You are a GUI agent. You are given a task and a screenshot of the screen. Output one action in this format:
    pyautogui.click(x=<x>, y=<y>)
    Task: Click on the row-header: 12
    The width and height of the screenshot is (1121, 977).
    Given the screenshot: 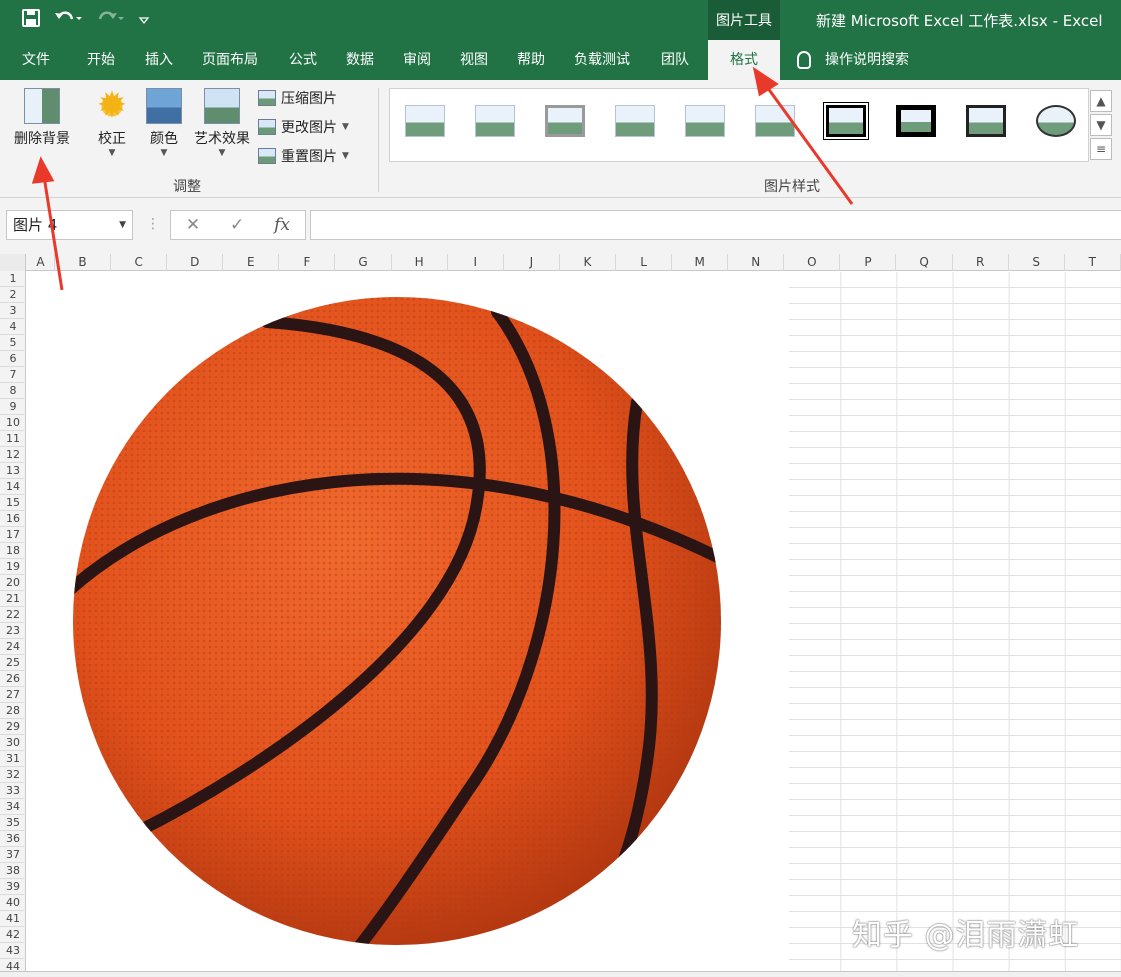 What is the action you would take?
    pyautogui.click(x=13, y=455)
    